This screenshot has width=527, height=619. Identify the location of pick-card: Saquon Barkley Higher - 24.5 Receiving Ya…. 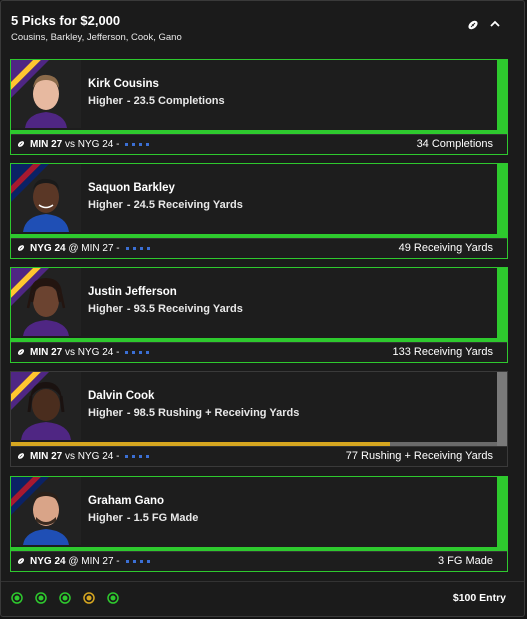
(259, 211).